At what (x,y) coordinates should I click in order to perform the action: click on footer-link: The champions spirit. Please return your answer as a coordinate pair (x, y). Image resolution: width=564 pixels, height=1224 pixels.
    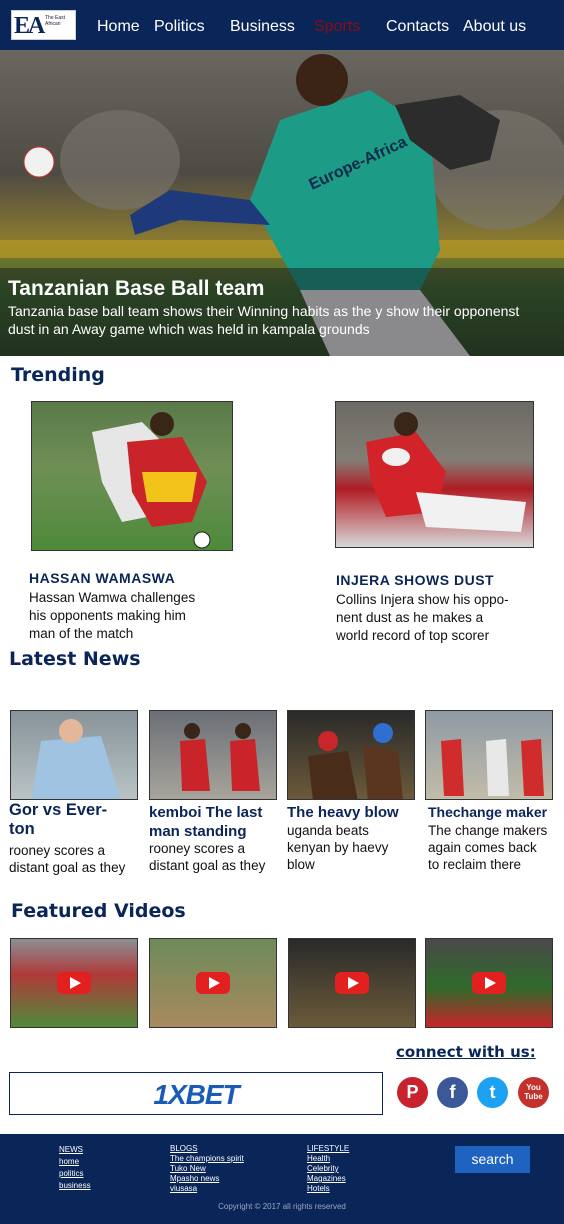
    Looking at the image, I should click on (207, 1159).